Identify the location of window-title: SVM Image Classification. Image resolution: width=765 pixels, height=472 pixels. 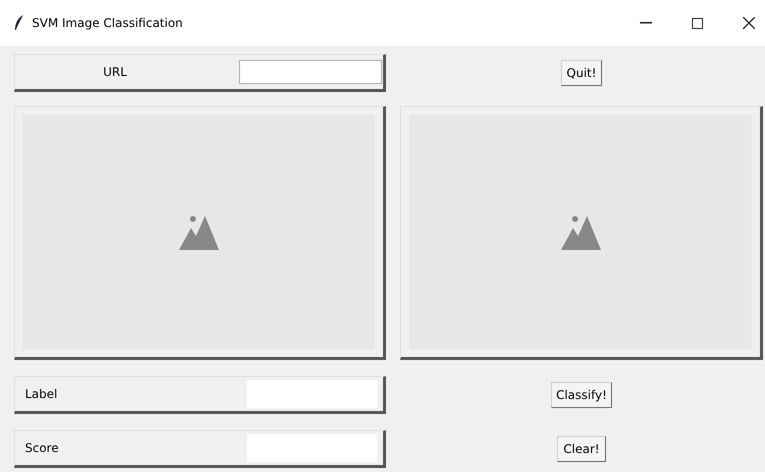
(107, 23).